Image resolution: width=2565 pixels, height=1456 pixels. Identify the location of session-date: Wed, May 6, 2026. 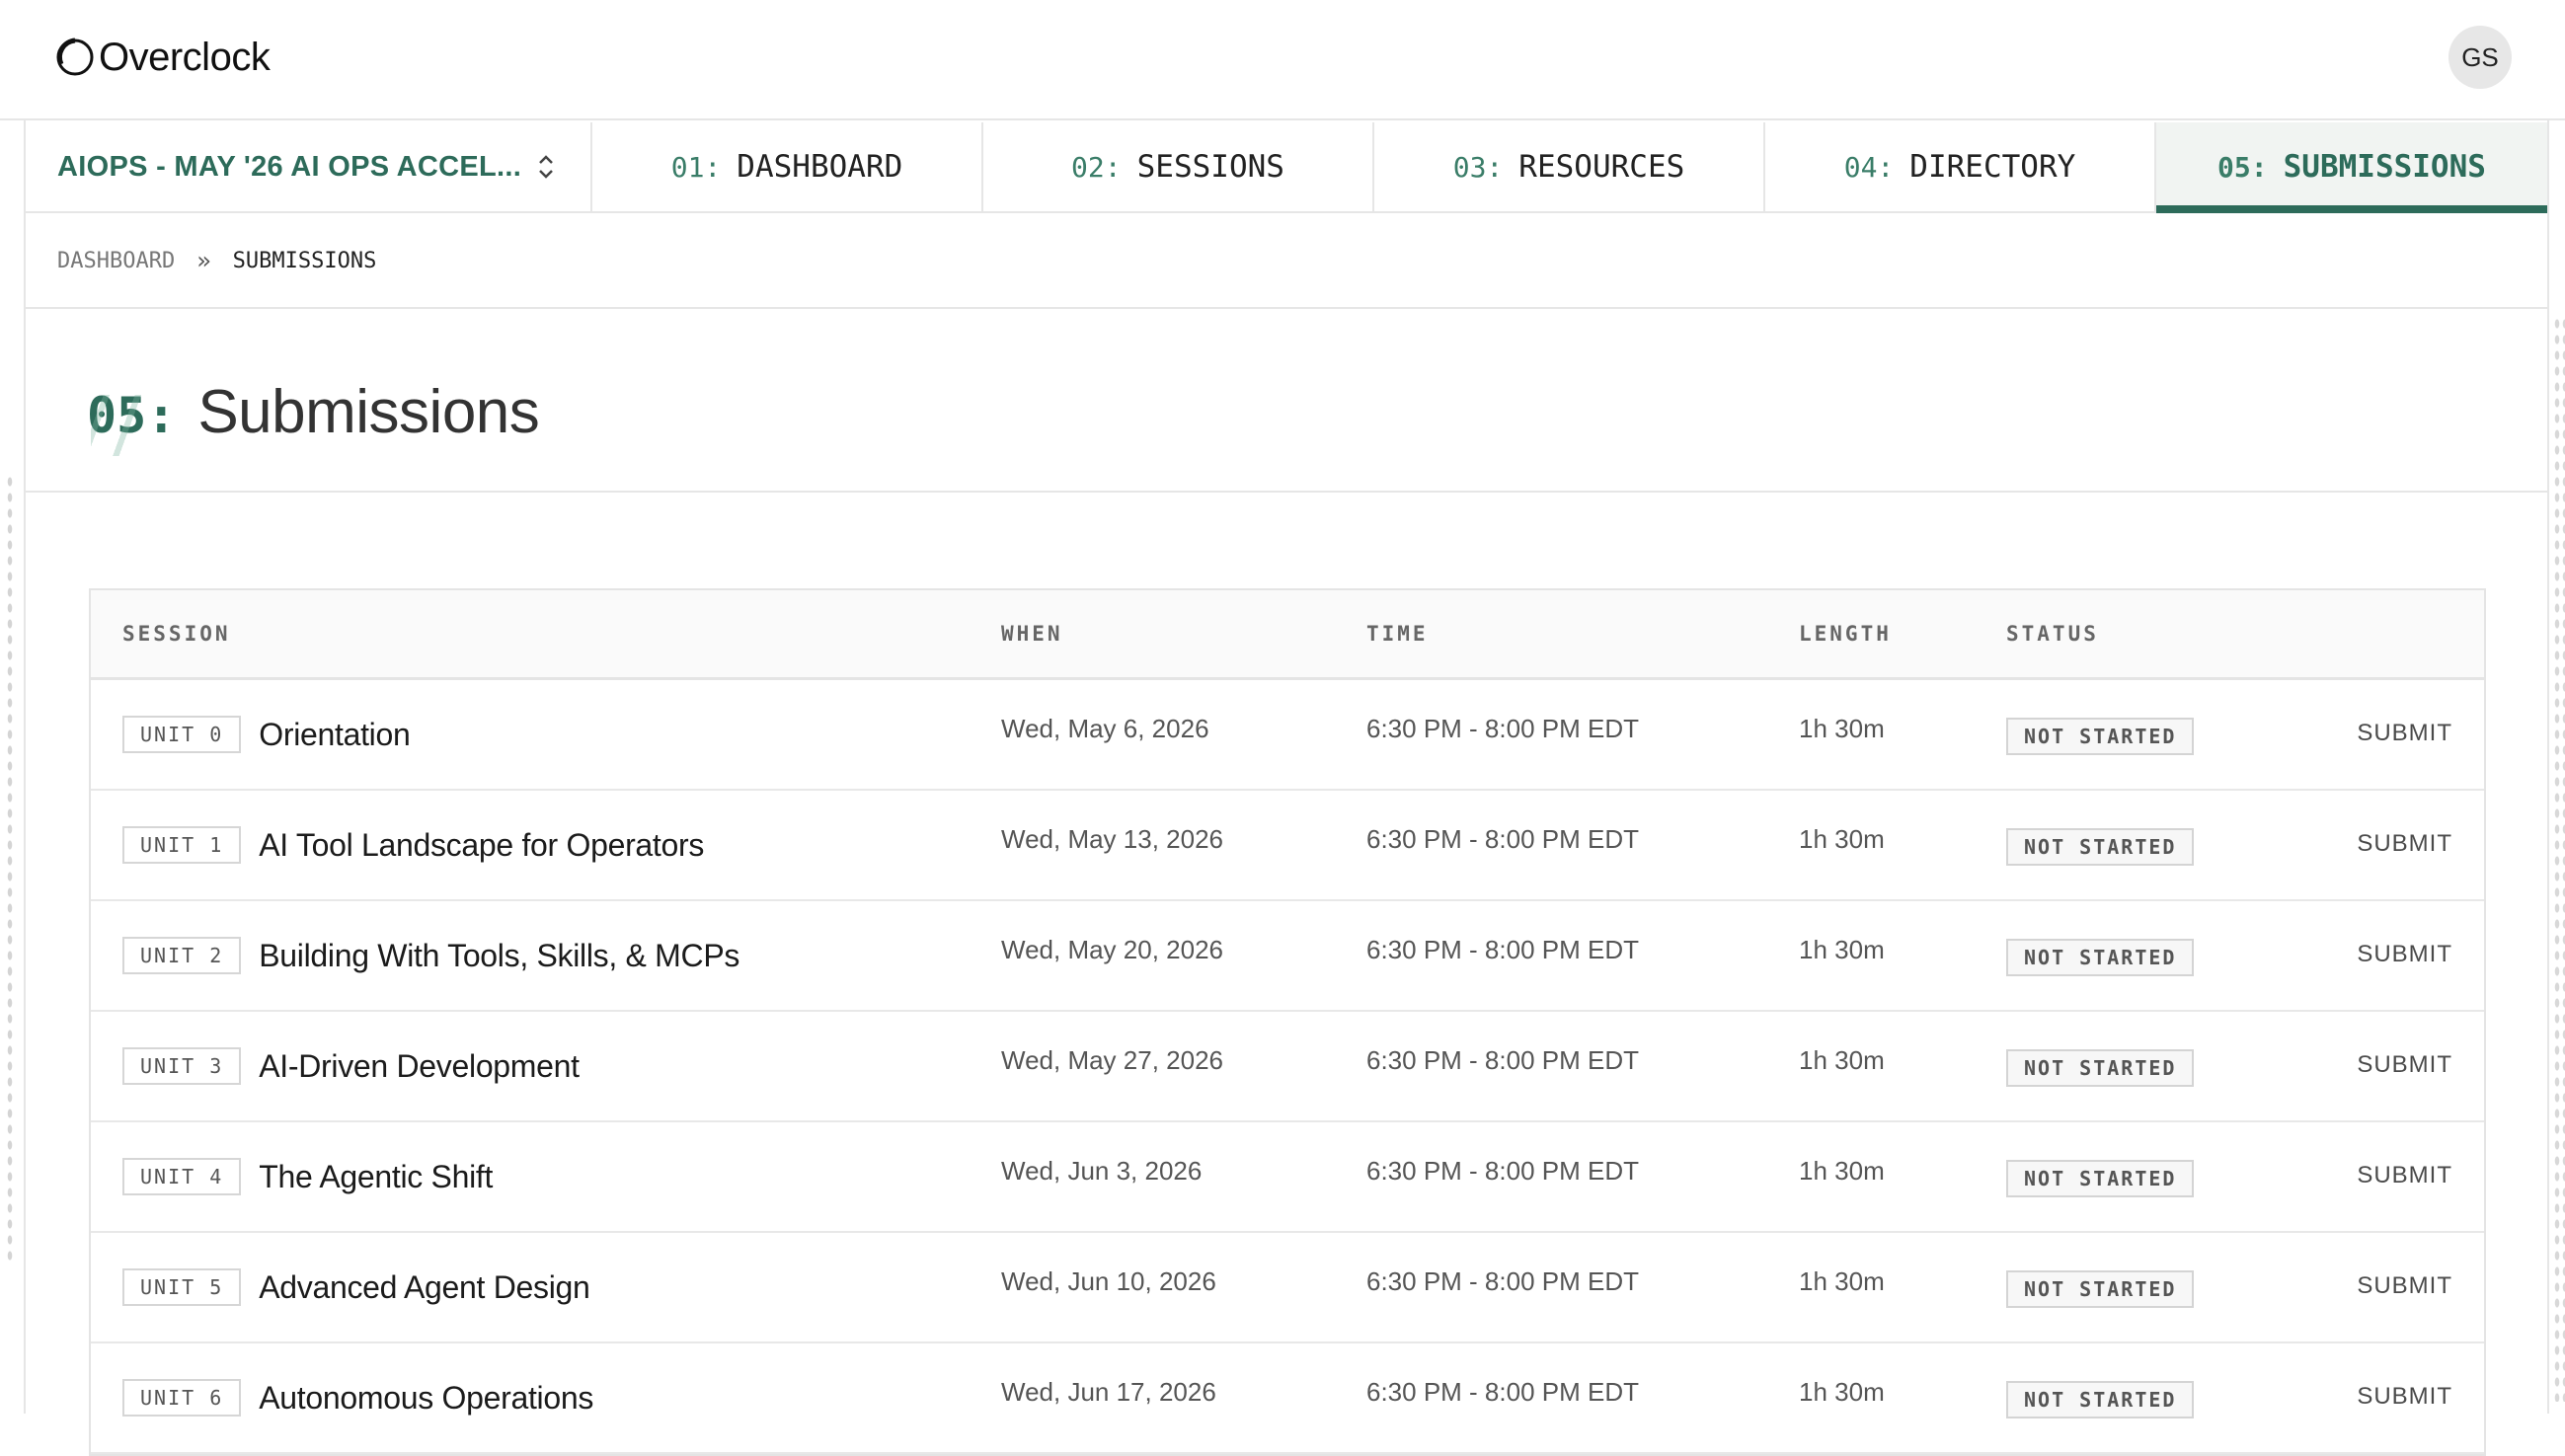
(1105, 728).